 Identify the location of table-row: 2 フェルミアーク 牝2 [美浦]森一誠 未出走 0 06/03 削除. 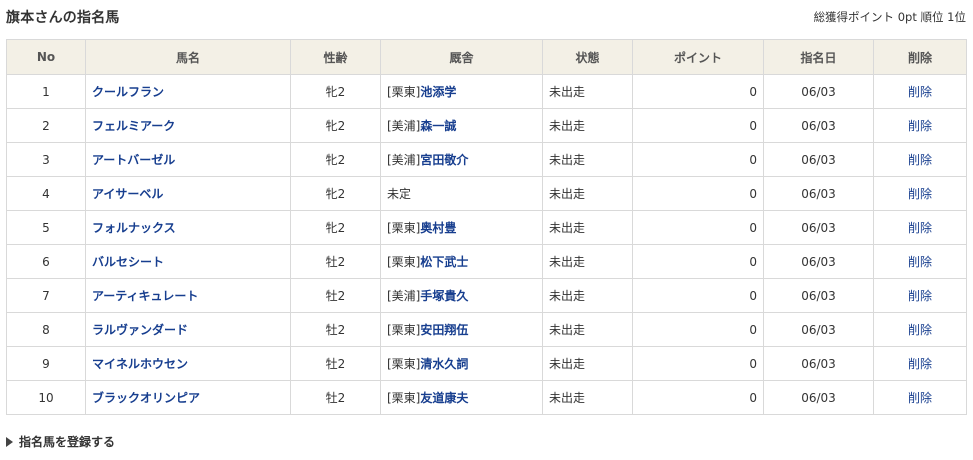
(486, 125).